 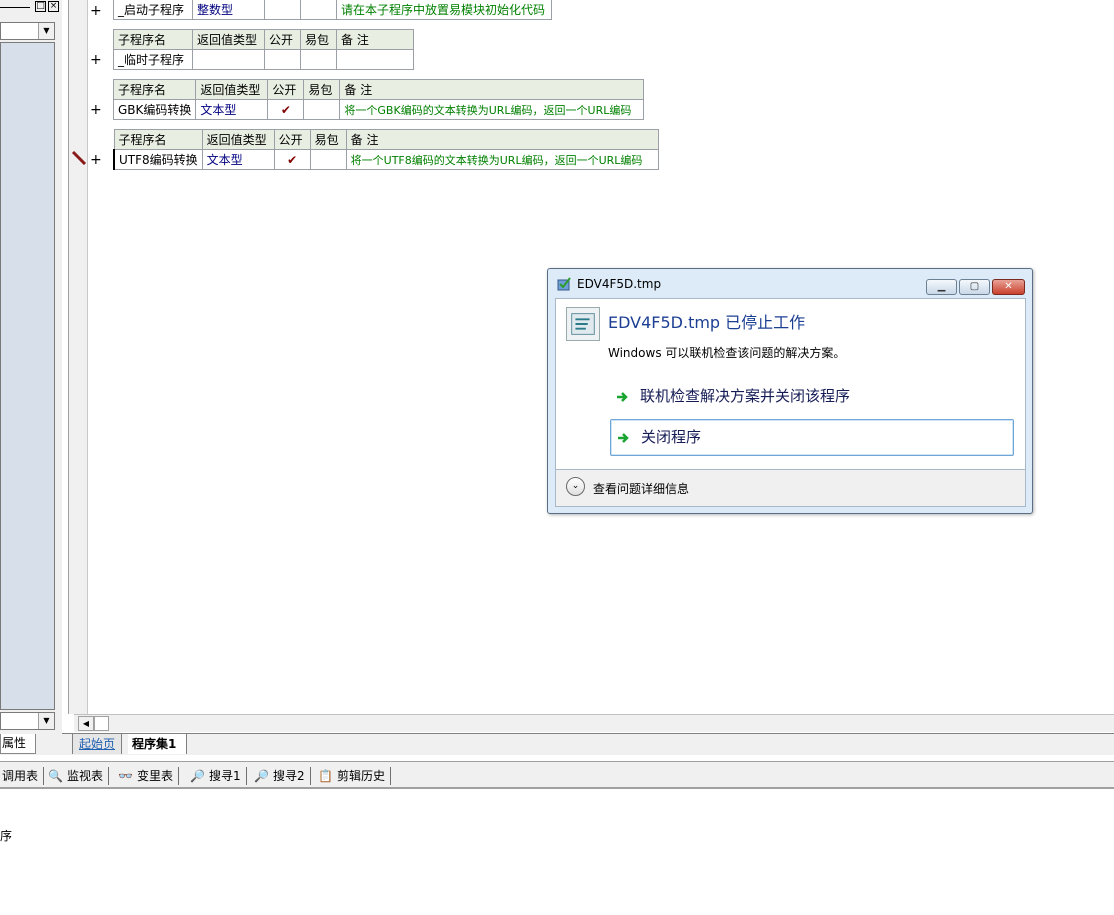 What do you see at coordinates (375, 59) in the screenshot?
I see `subroutine-note` at bounding box center [375, 59].